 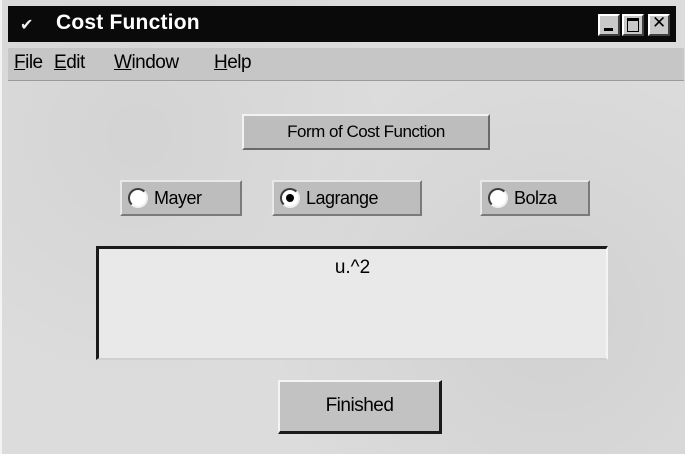 I want to click on title-bar: ✔ Cost Function ✕, so click(x=342, y=24).